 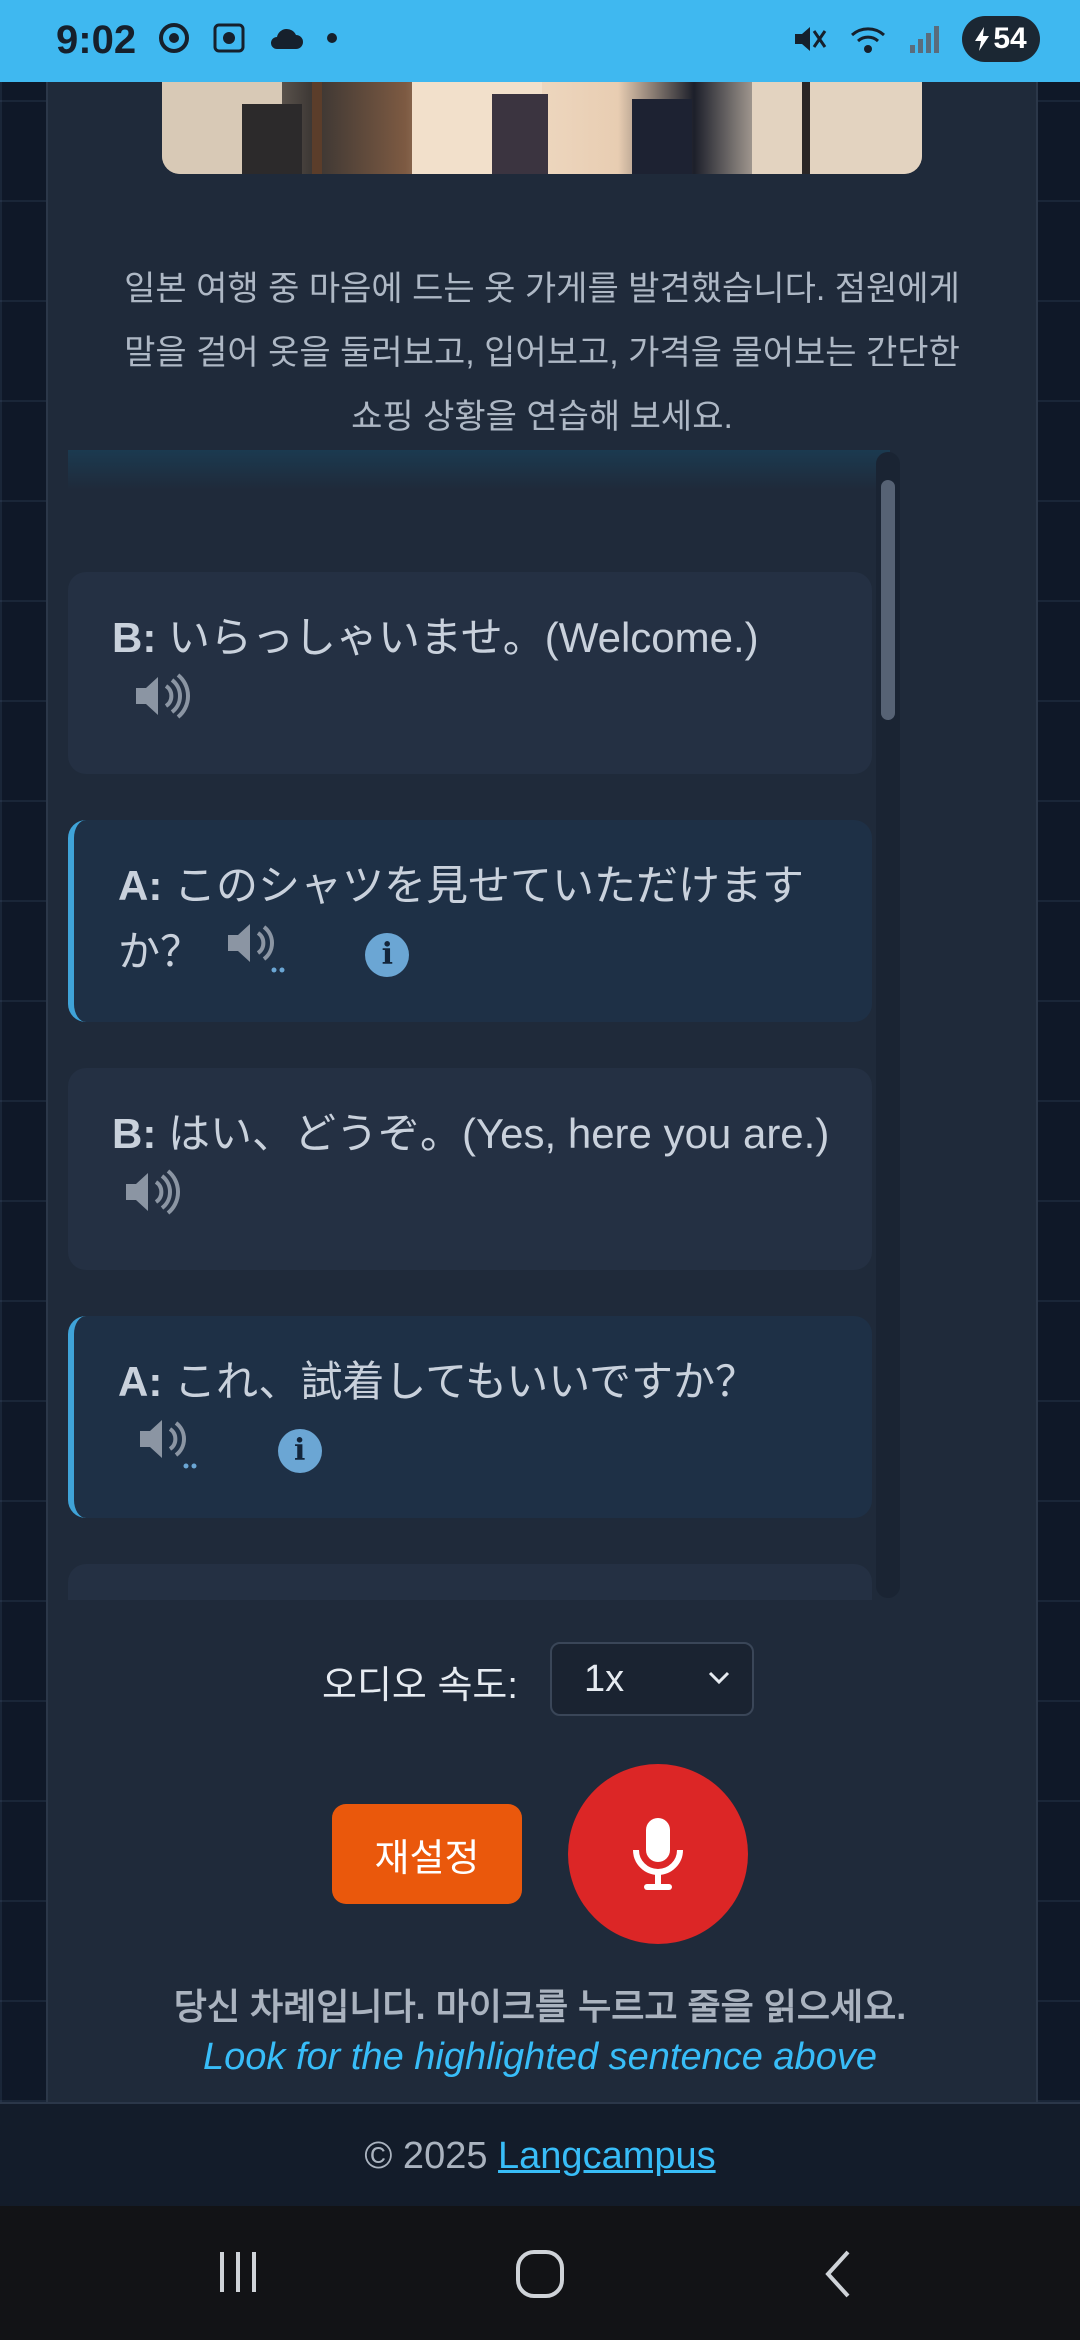 I want to click on cloud-icon, so click(x=287, y=38).